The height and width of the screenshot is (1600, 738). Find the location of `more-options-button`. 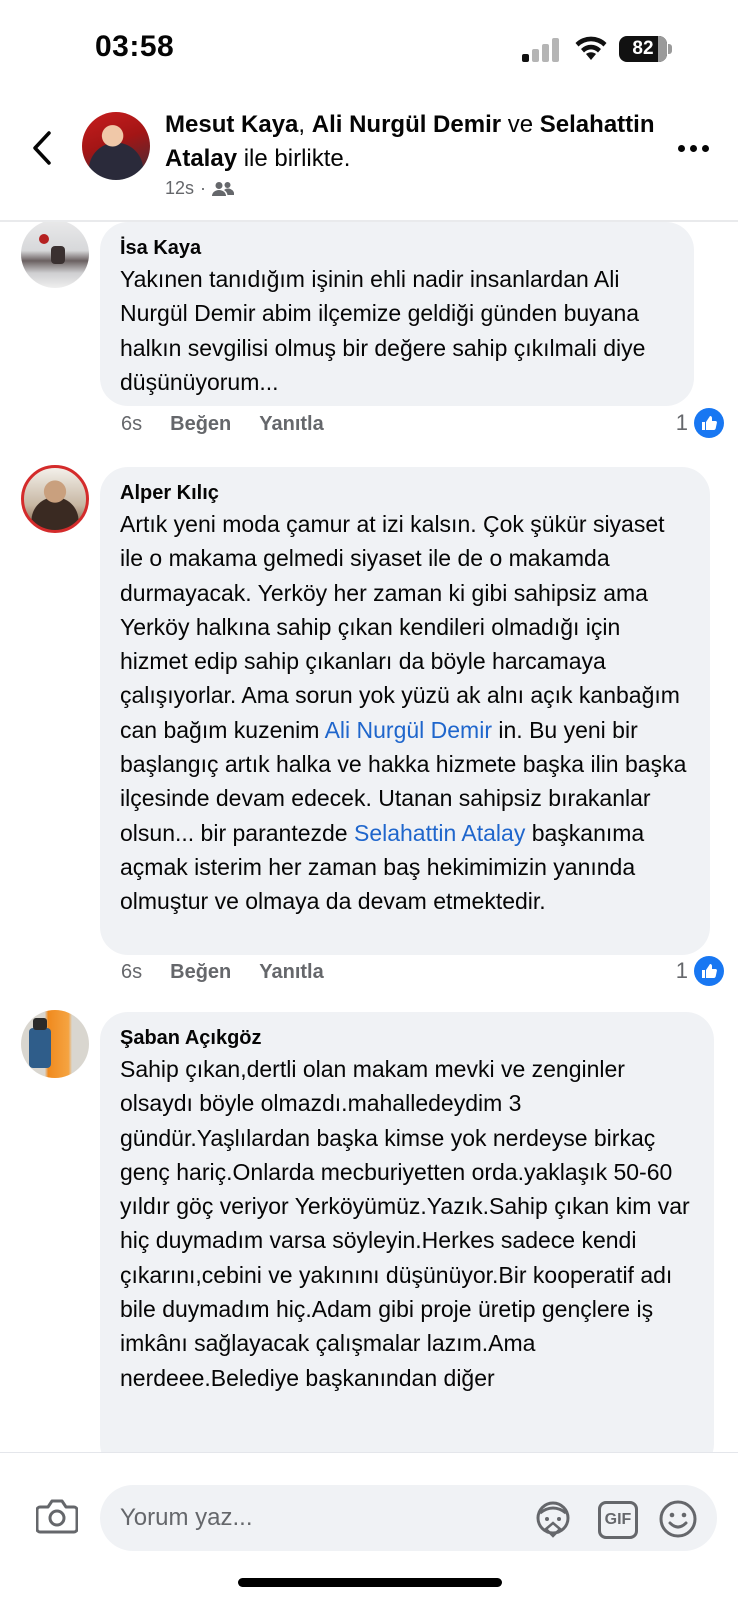

more-options-button is located at coordinates (696, 148).